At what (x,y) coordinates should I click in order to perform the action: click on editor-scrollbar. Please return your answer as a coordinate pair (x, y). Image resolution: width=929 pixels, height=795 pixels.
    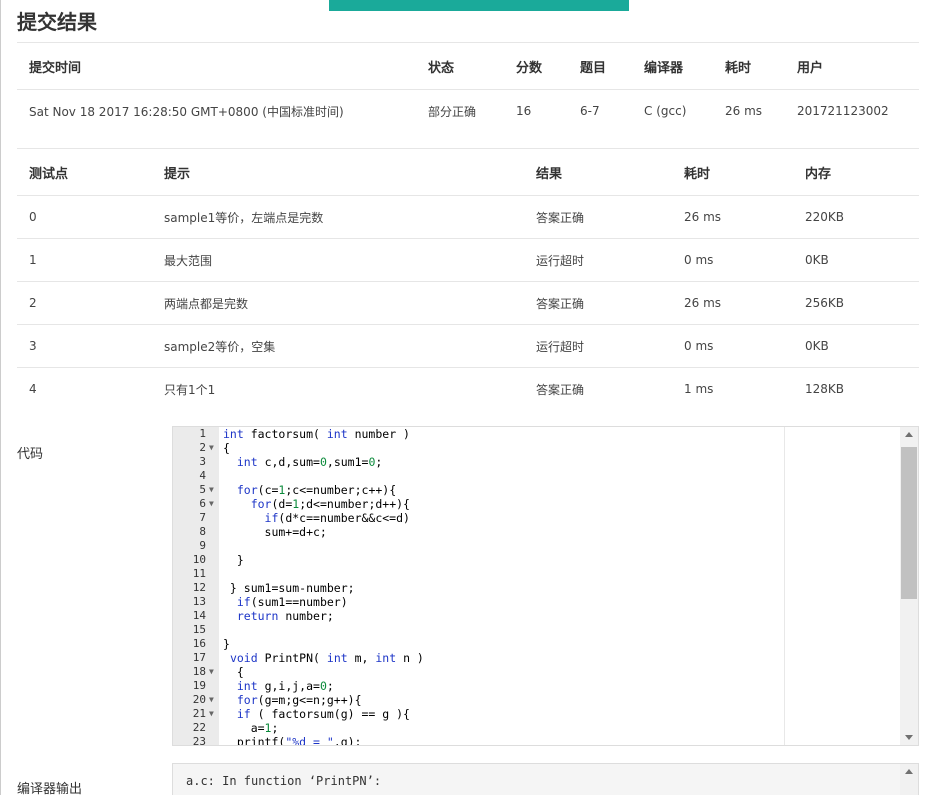
    Looking at the image, I should click on (909, 586).